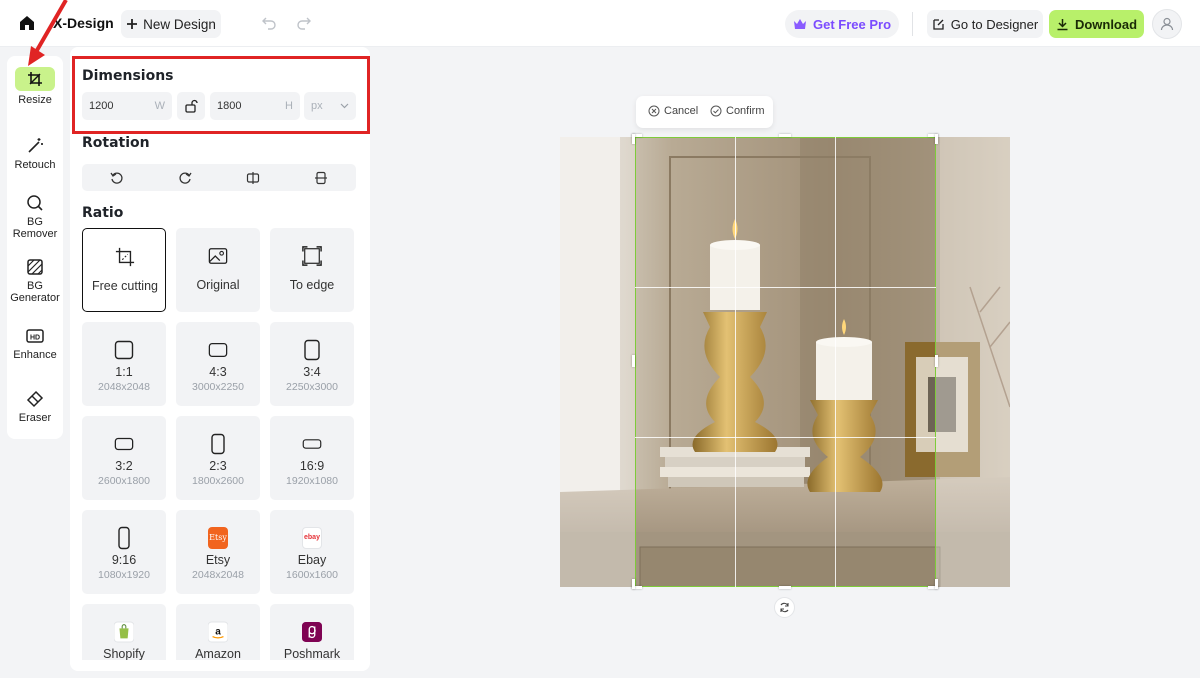  I want to click on dimensions-highlight-box, so click(221, 95).